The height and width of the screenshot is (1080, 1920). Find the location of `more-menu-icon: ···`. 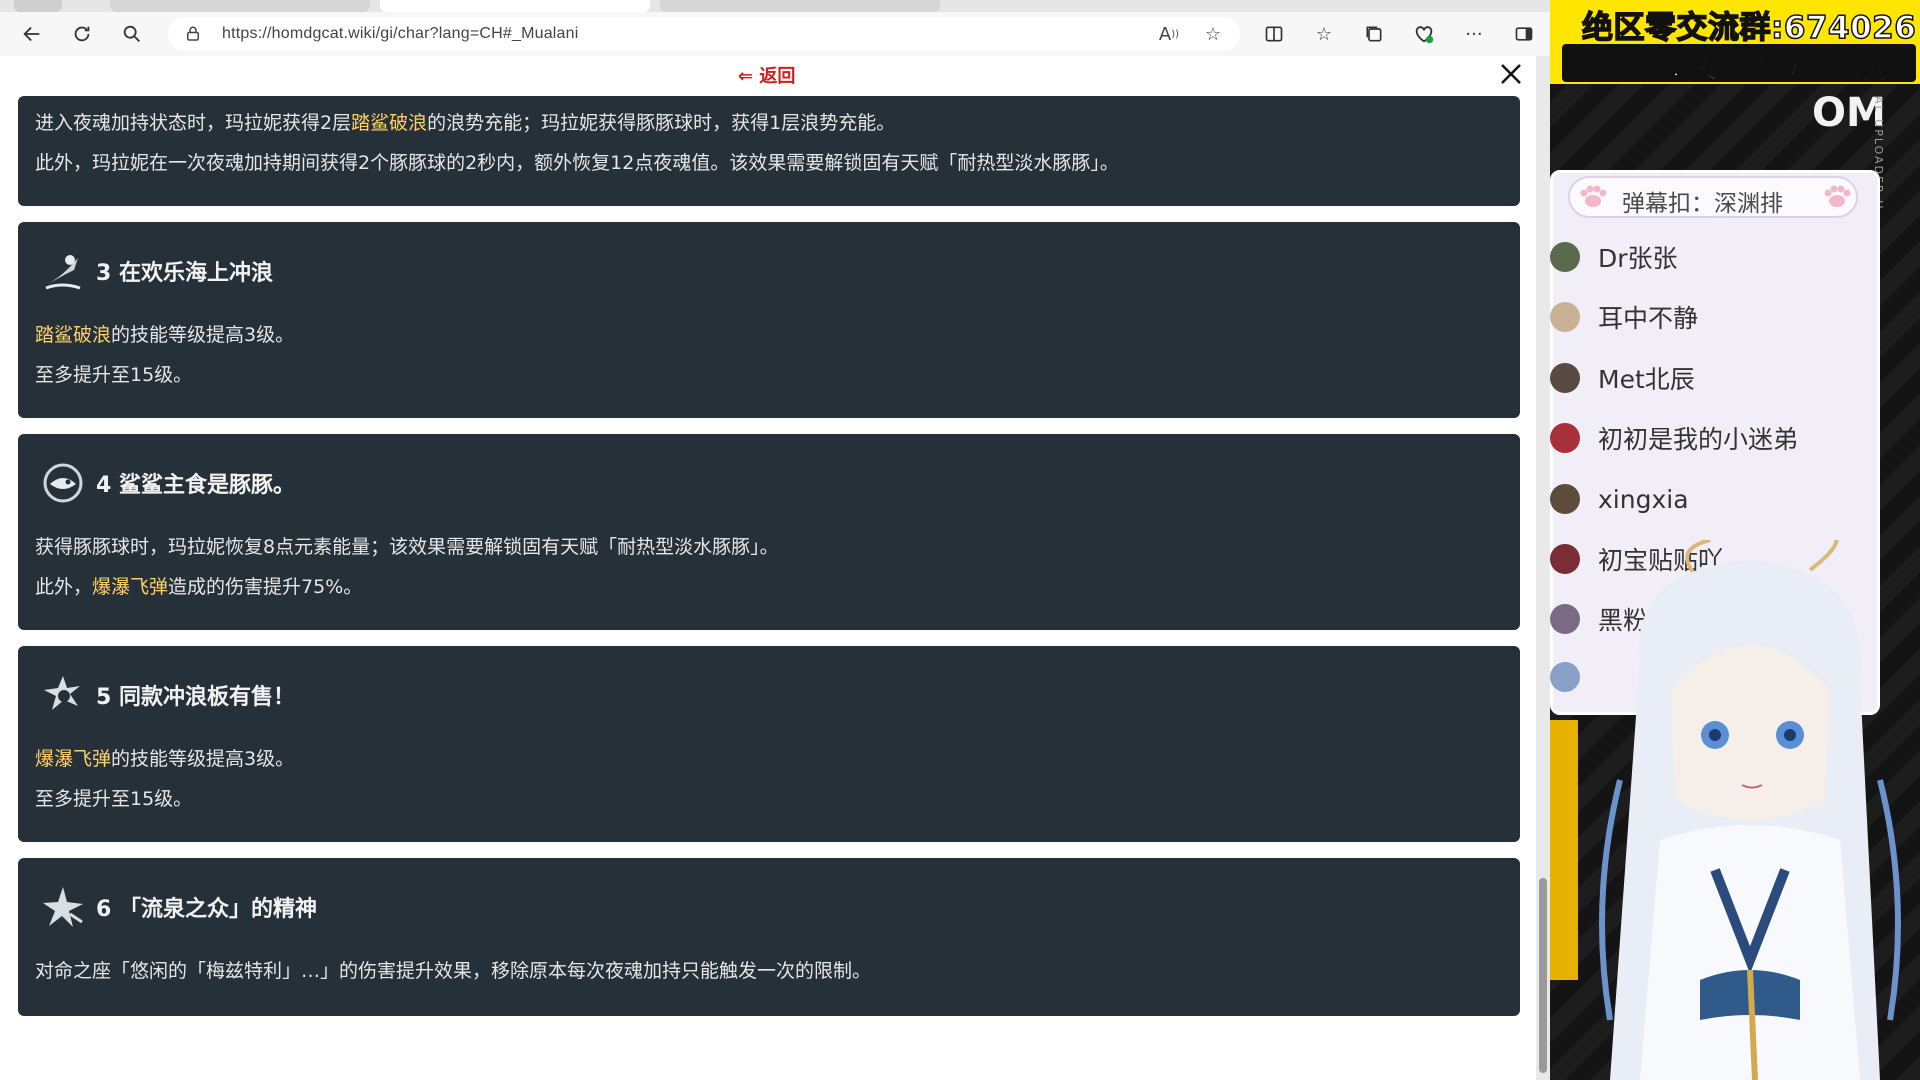

more-menu-icon: ··· is located at coordinates (1474, 34).